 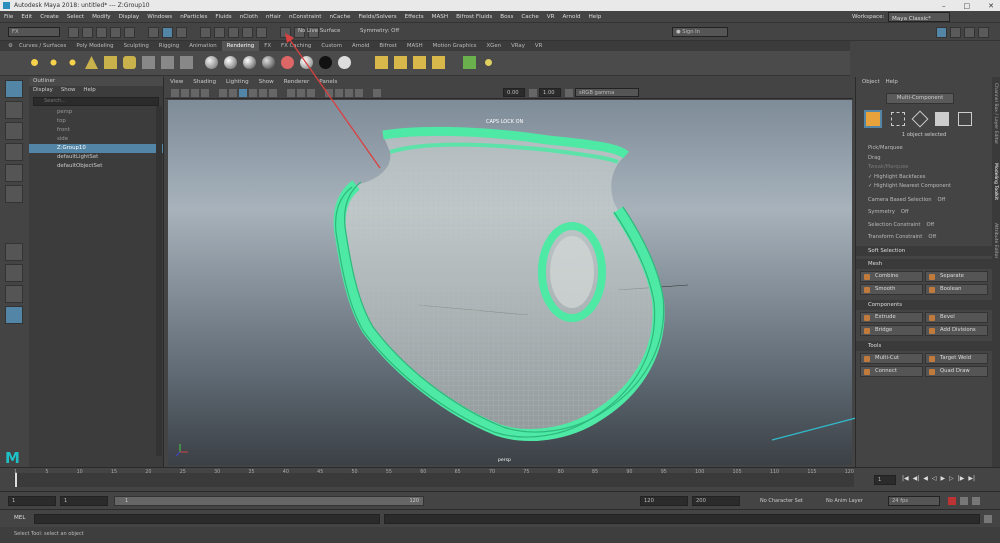 What do you see at coordinates (961, 478) in the screenshot?
I see `step-forward-key-icon: |▶` at bounding box center [961, 478].